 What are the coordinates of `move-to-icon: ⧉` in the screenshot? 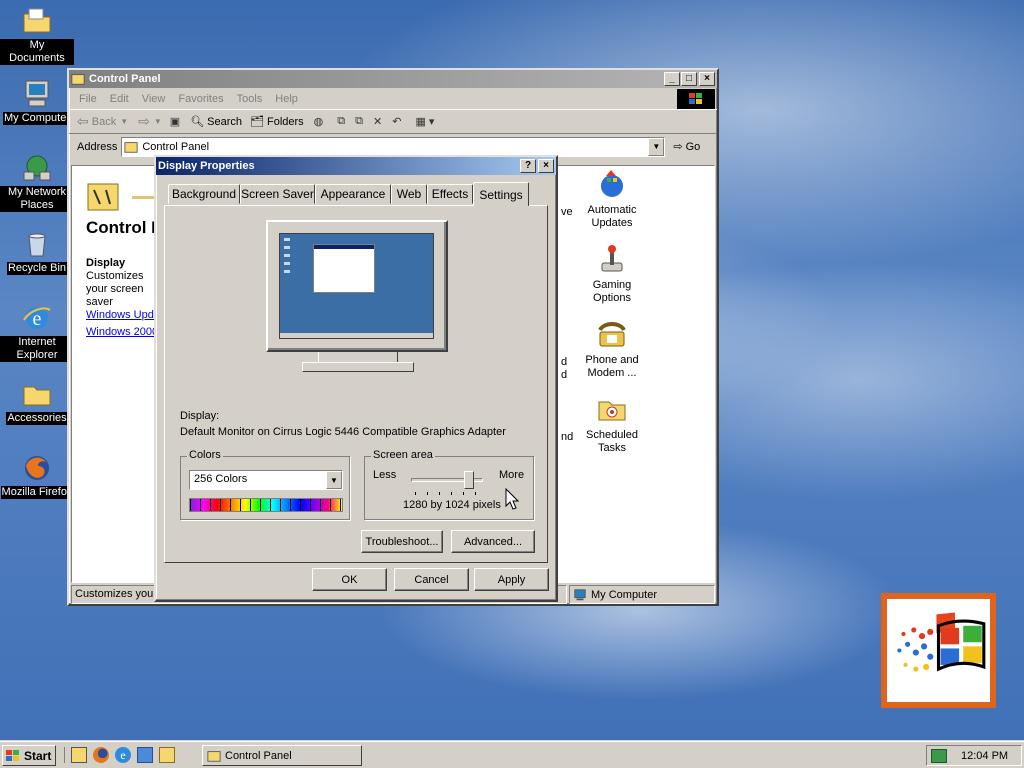 It's located at (341, 121).